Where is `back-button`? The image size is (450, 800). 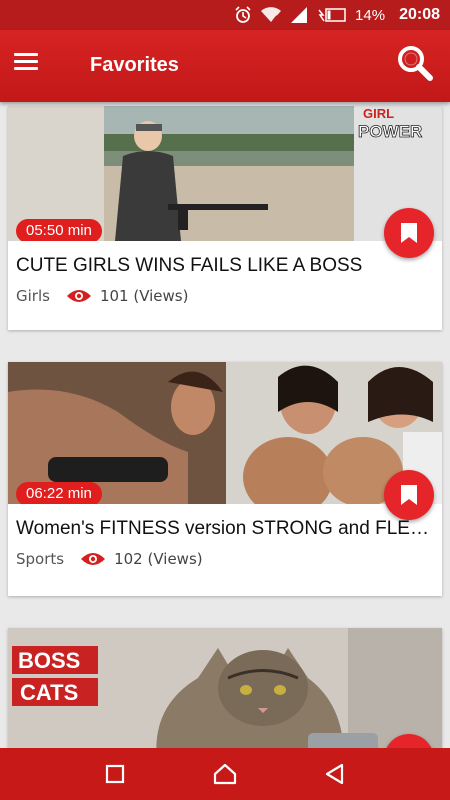 back-button is located at coordinates (335, 774).